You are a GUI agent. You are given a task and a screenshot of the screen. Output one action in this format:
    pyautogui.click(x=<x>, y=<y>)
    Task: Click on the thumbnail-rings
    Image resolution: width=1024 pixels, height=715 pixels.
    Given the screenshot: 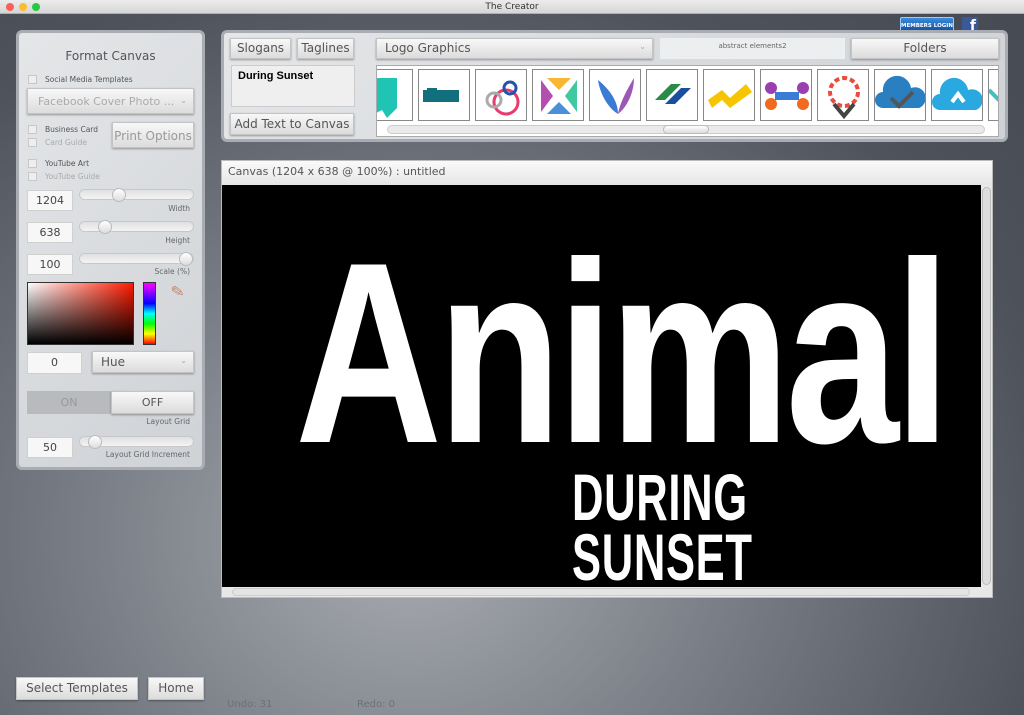 What is the action you would take?
    pyautogui.click(x=501, y=95)
    